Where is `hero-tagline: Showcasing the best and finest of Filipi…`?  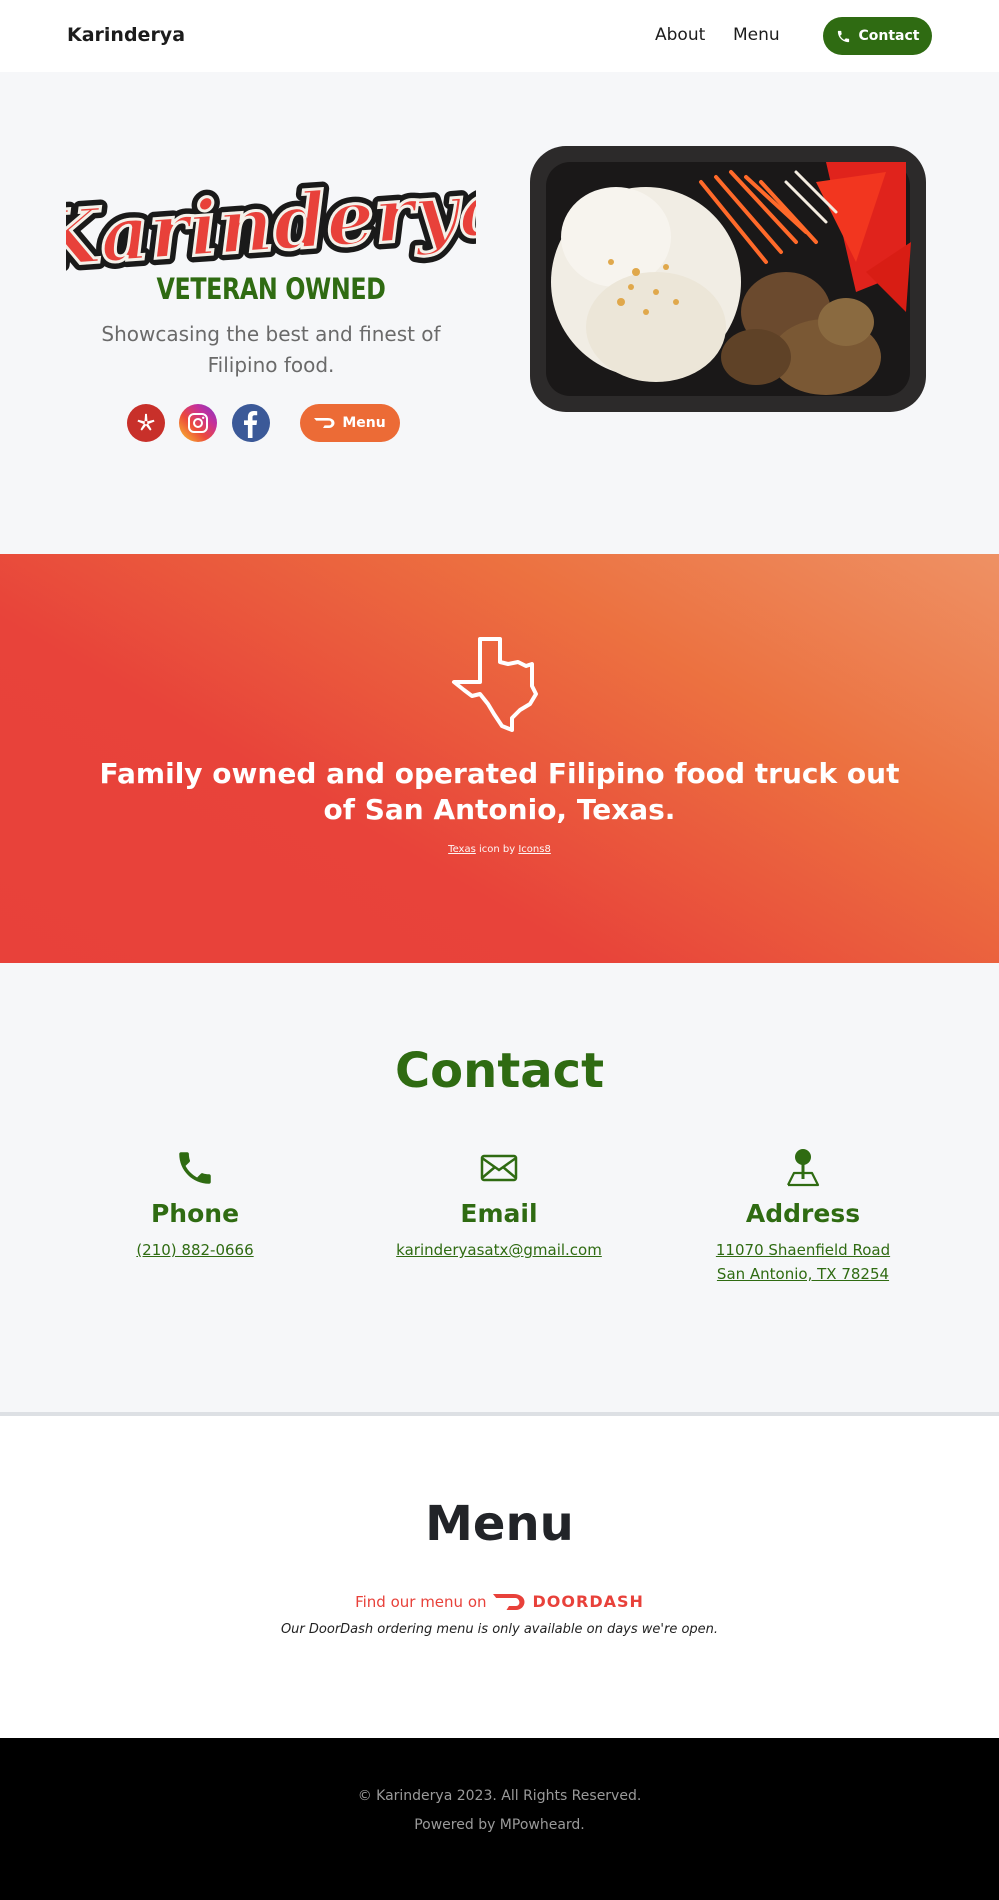 hero-tagline: Showcasing the best and finest of Filipi… is located at coordinates (271, 349).